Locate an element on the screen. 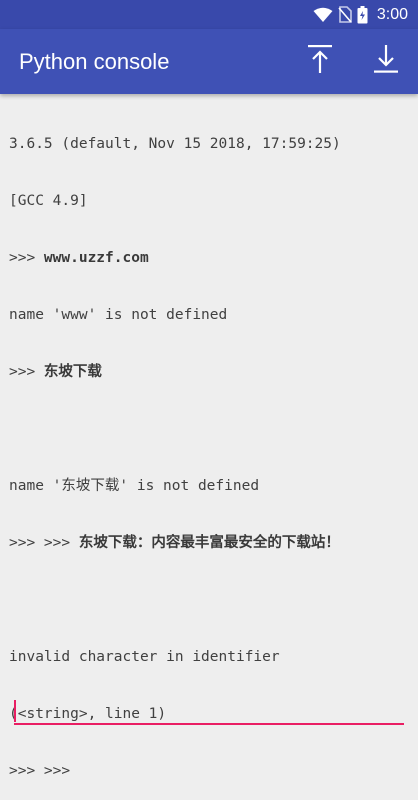 This screenshot has width=418, height=800. scroll-bottom-button is located at coordinates (386, 61).